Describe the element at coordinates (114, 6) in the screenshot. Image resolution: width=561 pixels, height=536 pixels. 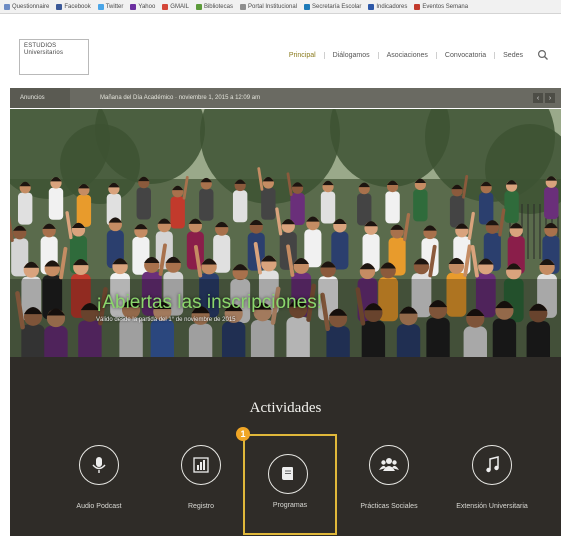
I see `bookmark-label: Twitter` at that location.